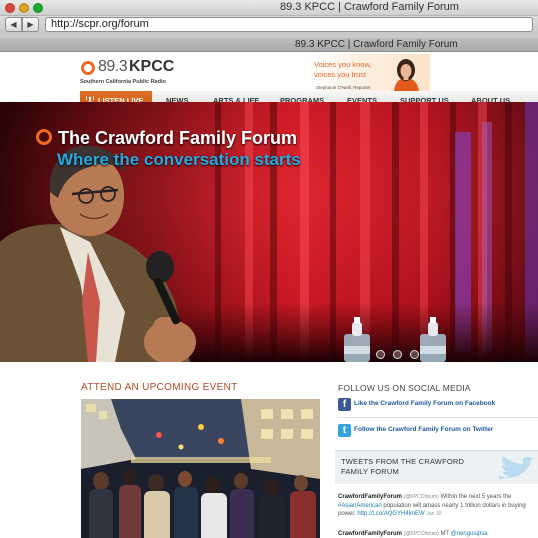  I want to click on facebook-icon: f, so click(344, 404).